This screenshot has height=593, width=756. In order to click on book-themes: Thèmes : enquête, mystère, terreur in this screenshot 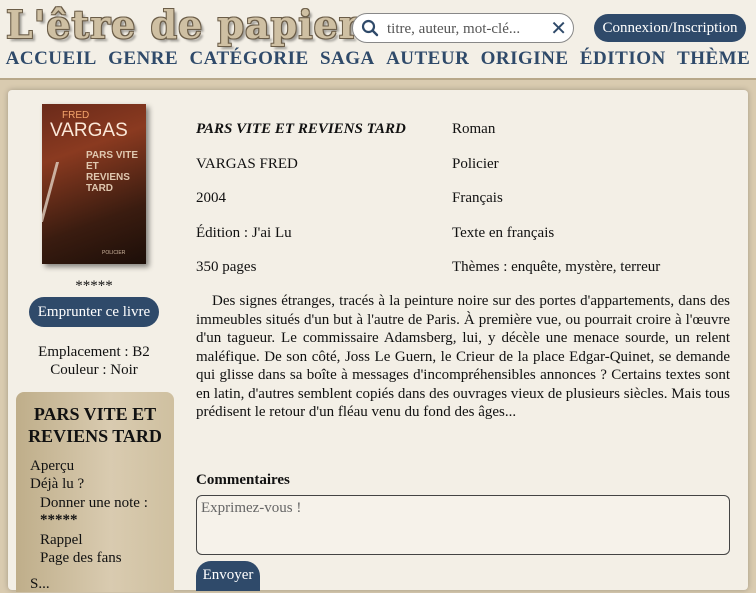, I will do `click(556, 267)`.